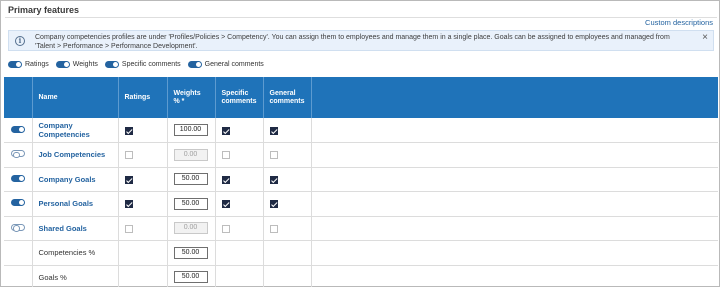 Image resolution: width=720 pixels, height=287 pixels. I want to click on title-divider, so click(361, 17).